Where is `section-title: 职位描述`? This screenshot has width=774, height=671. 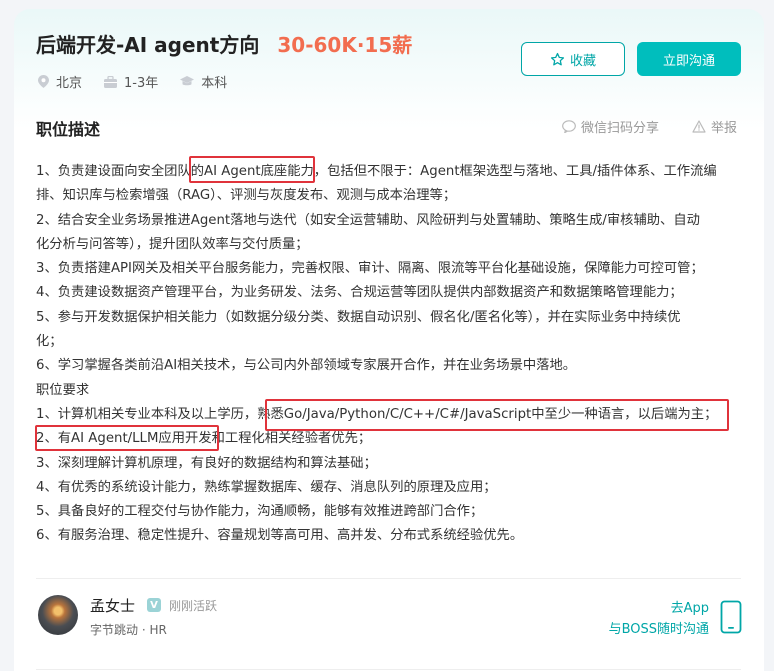
section-title: 职位描述 is located at coordinates (68, 129).